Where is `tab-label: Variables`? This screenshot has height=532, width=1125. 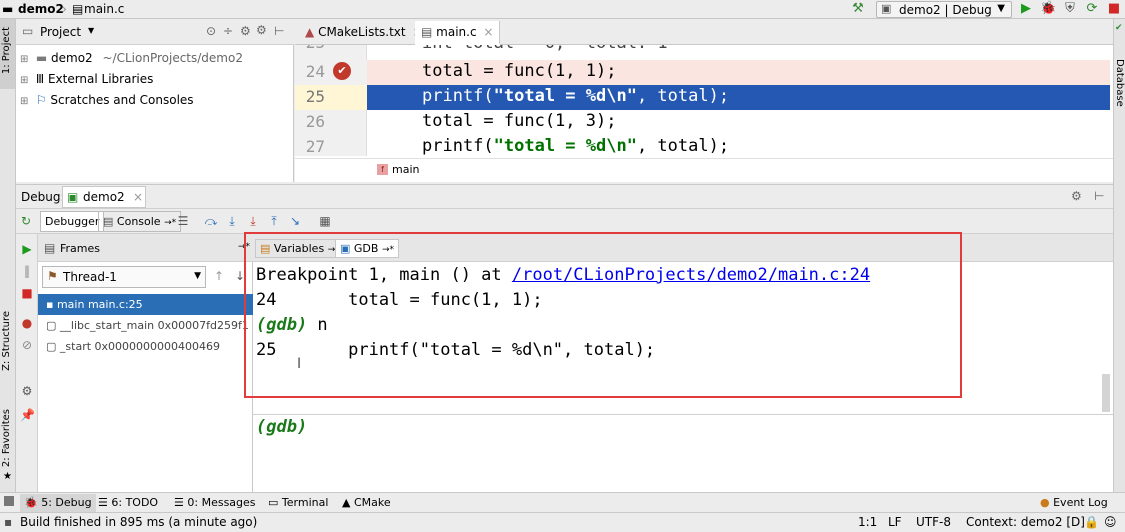 tab-label: Variables is located at coordinates (299, 248).